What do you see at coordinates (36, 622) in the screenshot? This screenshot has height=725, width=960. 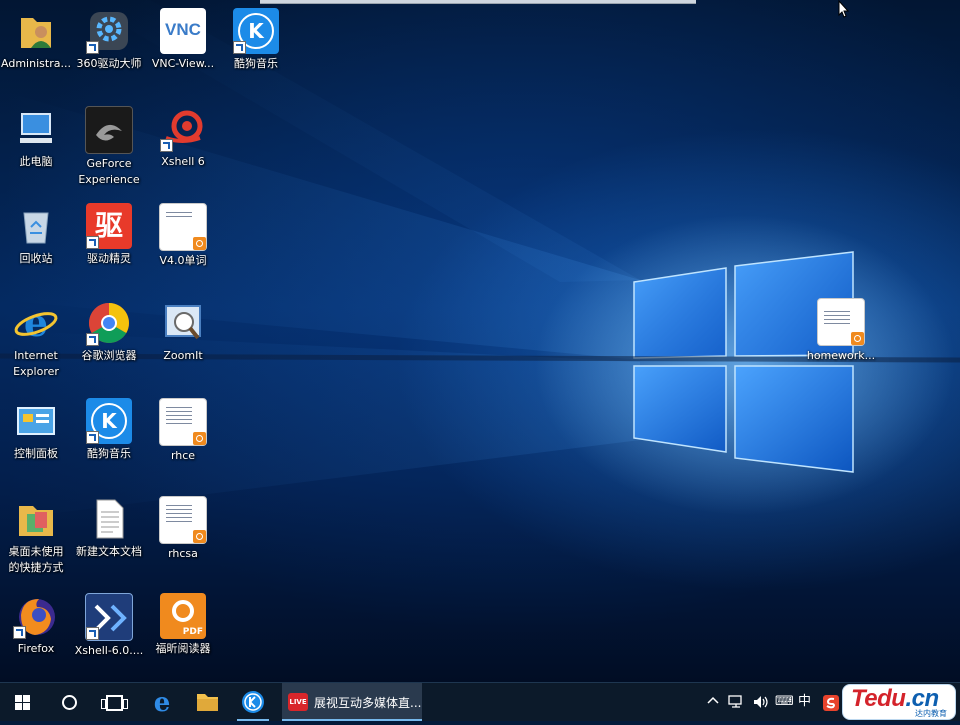 I see `desktop-icon-firefox: Firefox` at bounding box center [36, 622].